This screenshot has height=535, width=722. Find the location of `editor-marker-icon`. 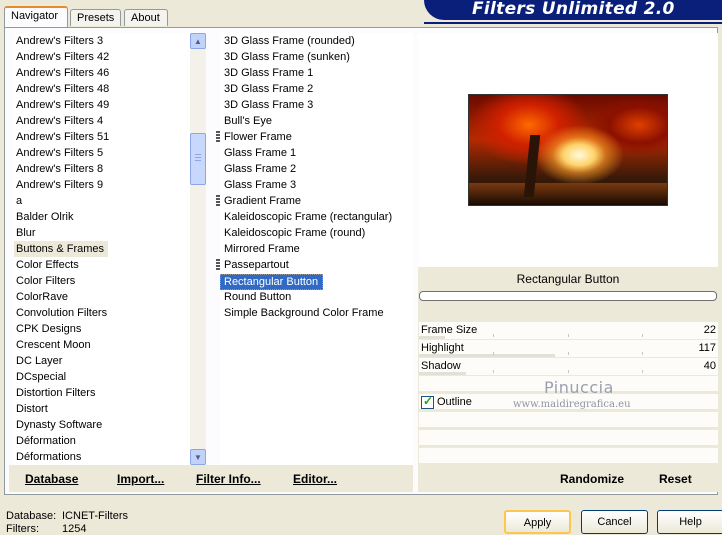

editor-marker-icon is located at coordinates (218, 200).